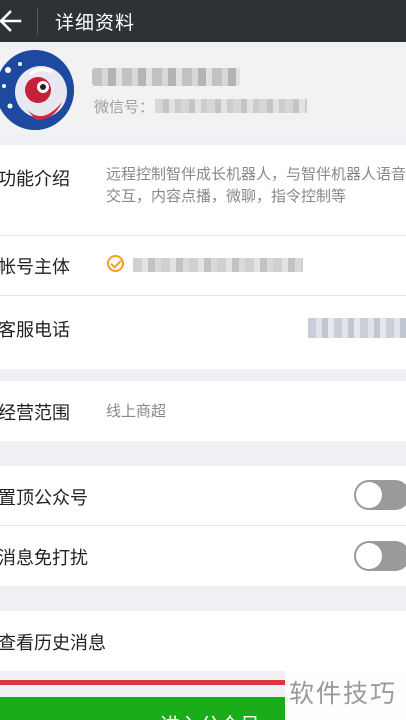 The height and width of the screenshot is (720, 406). Describe the element at coordinates (203, 556) in the screenshot. I see `setting-row-mute: 消息免打扰` at that location.